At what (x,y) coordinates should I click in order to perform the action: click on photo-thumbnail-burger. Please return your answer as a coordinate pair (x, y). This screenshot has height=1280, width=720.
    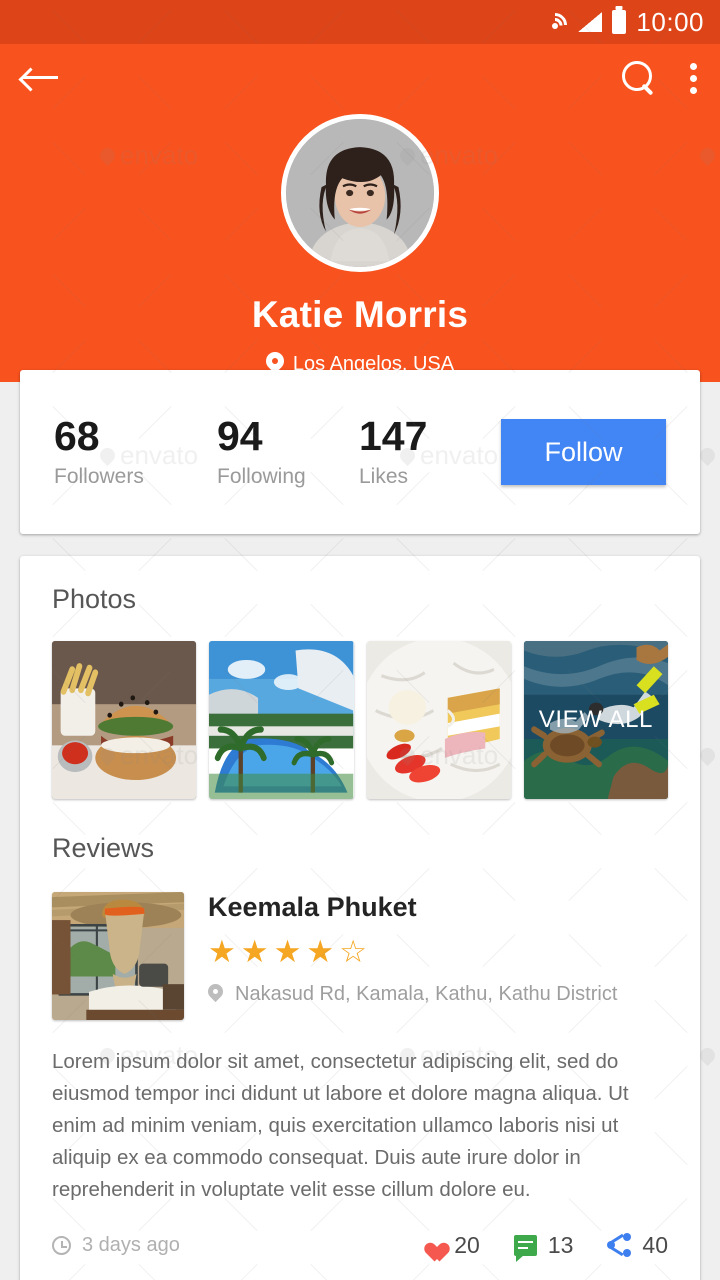
    Looking at the image, I should click on (124, 720).